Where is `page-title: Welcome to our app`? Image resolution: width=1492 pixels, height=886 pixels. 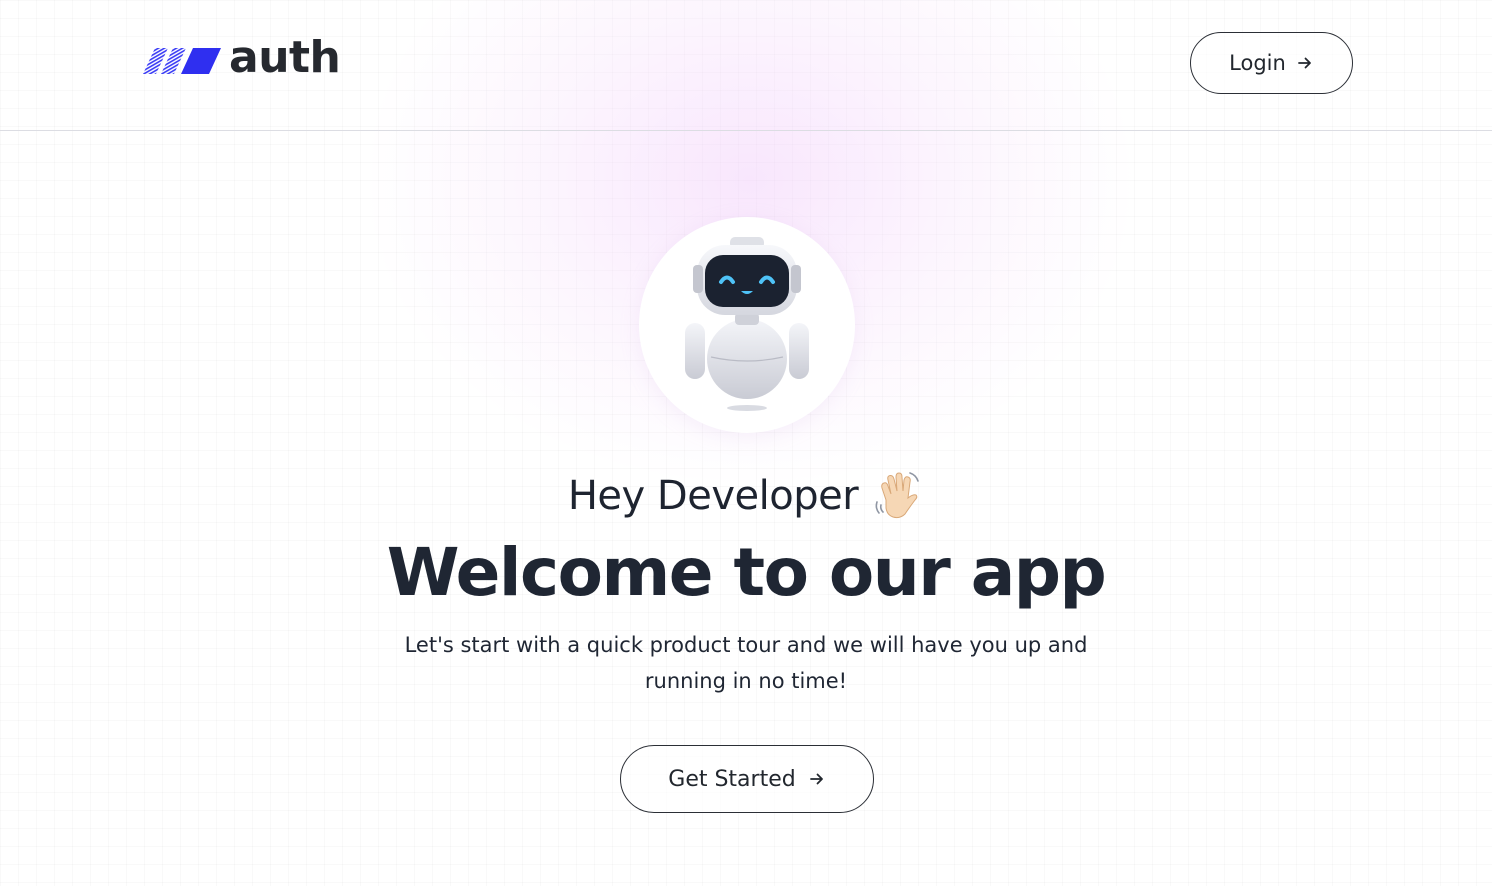
page-title: Welcome to our app is located at coordinates (746, 572).